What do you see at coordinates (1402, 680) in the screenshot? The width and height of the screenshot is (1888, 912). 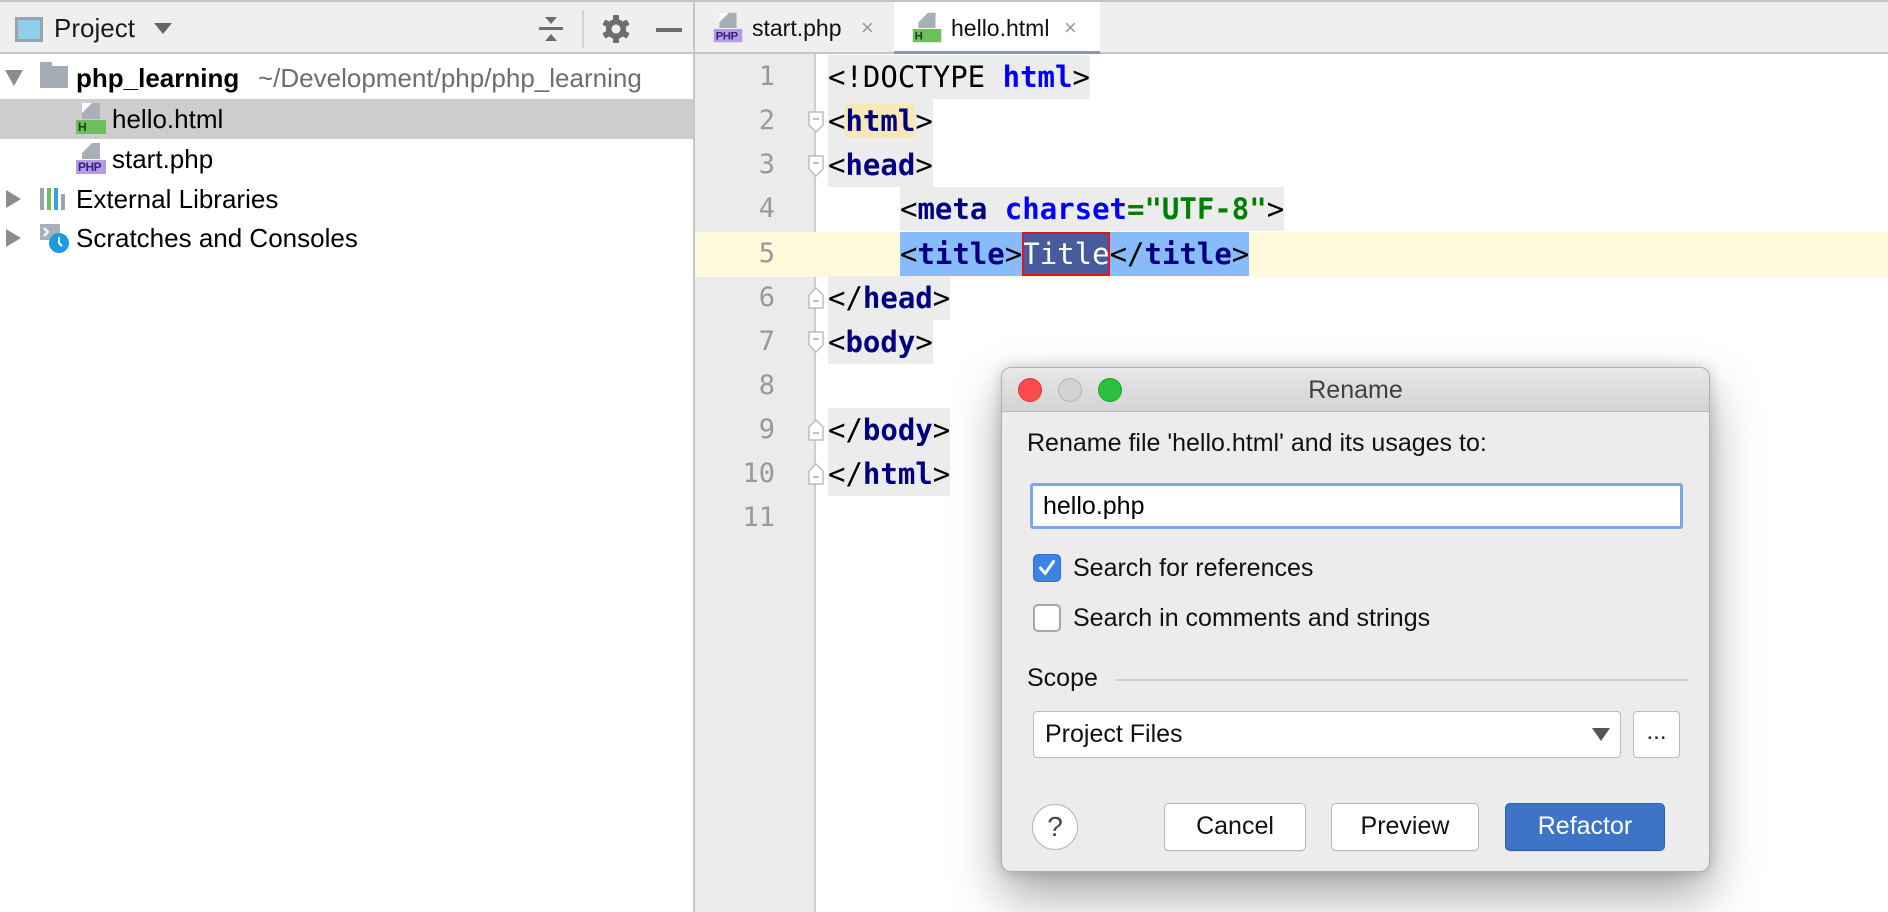 I see `scope-separator` at bounding box center [1402, 680].